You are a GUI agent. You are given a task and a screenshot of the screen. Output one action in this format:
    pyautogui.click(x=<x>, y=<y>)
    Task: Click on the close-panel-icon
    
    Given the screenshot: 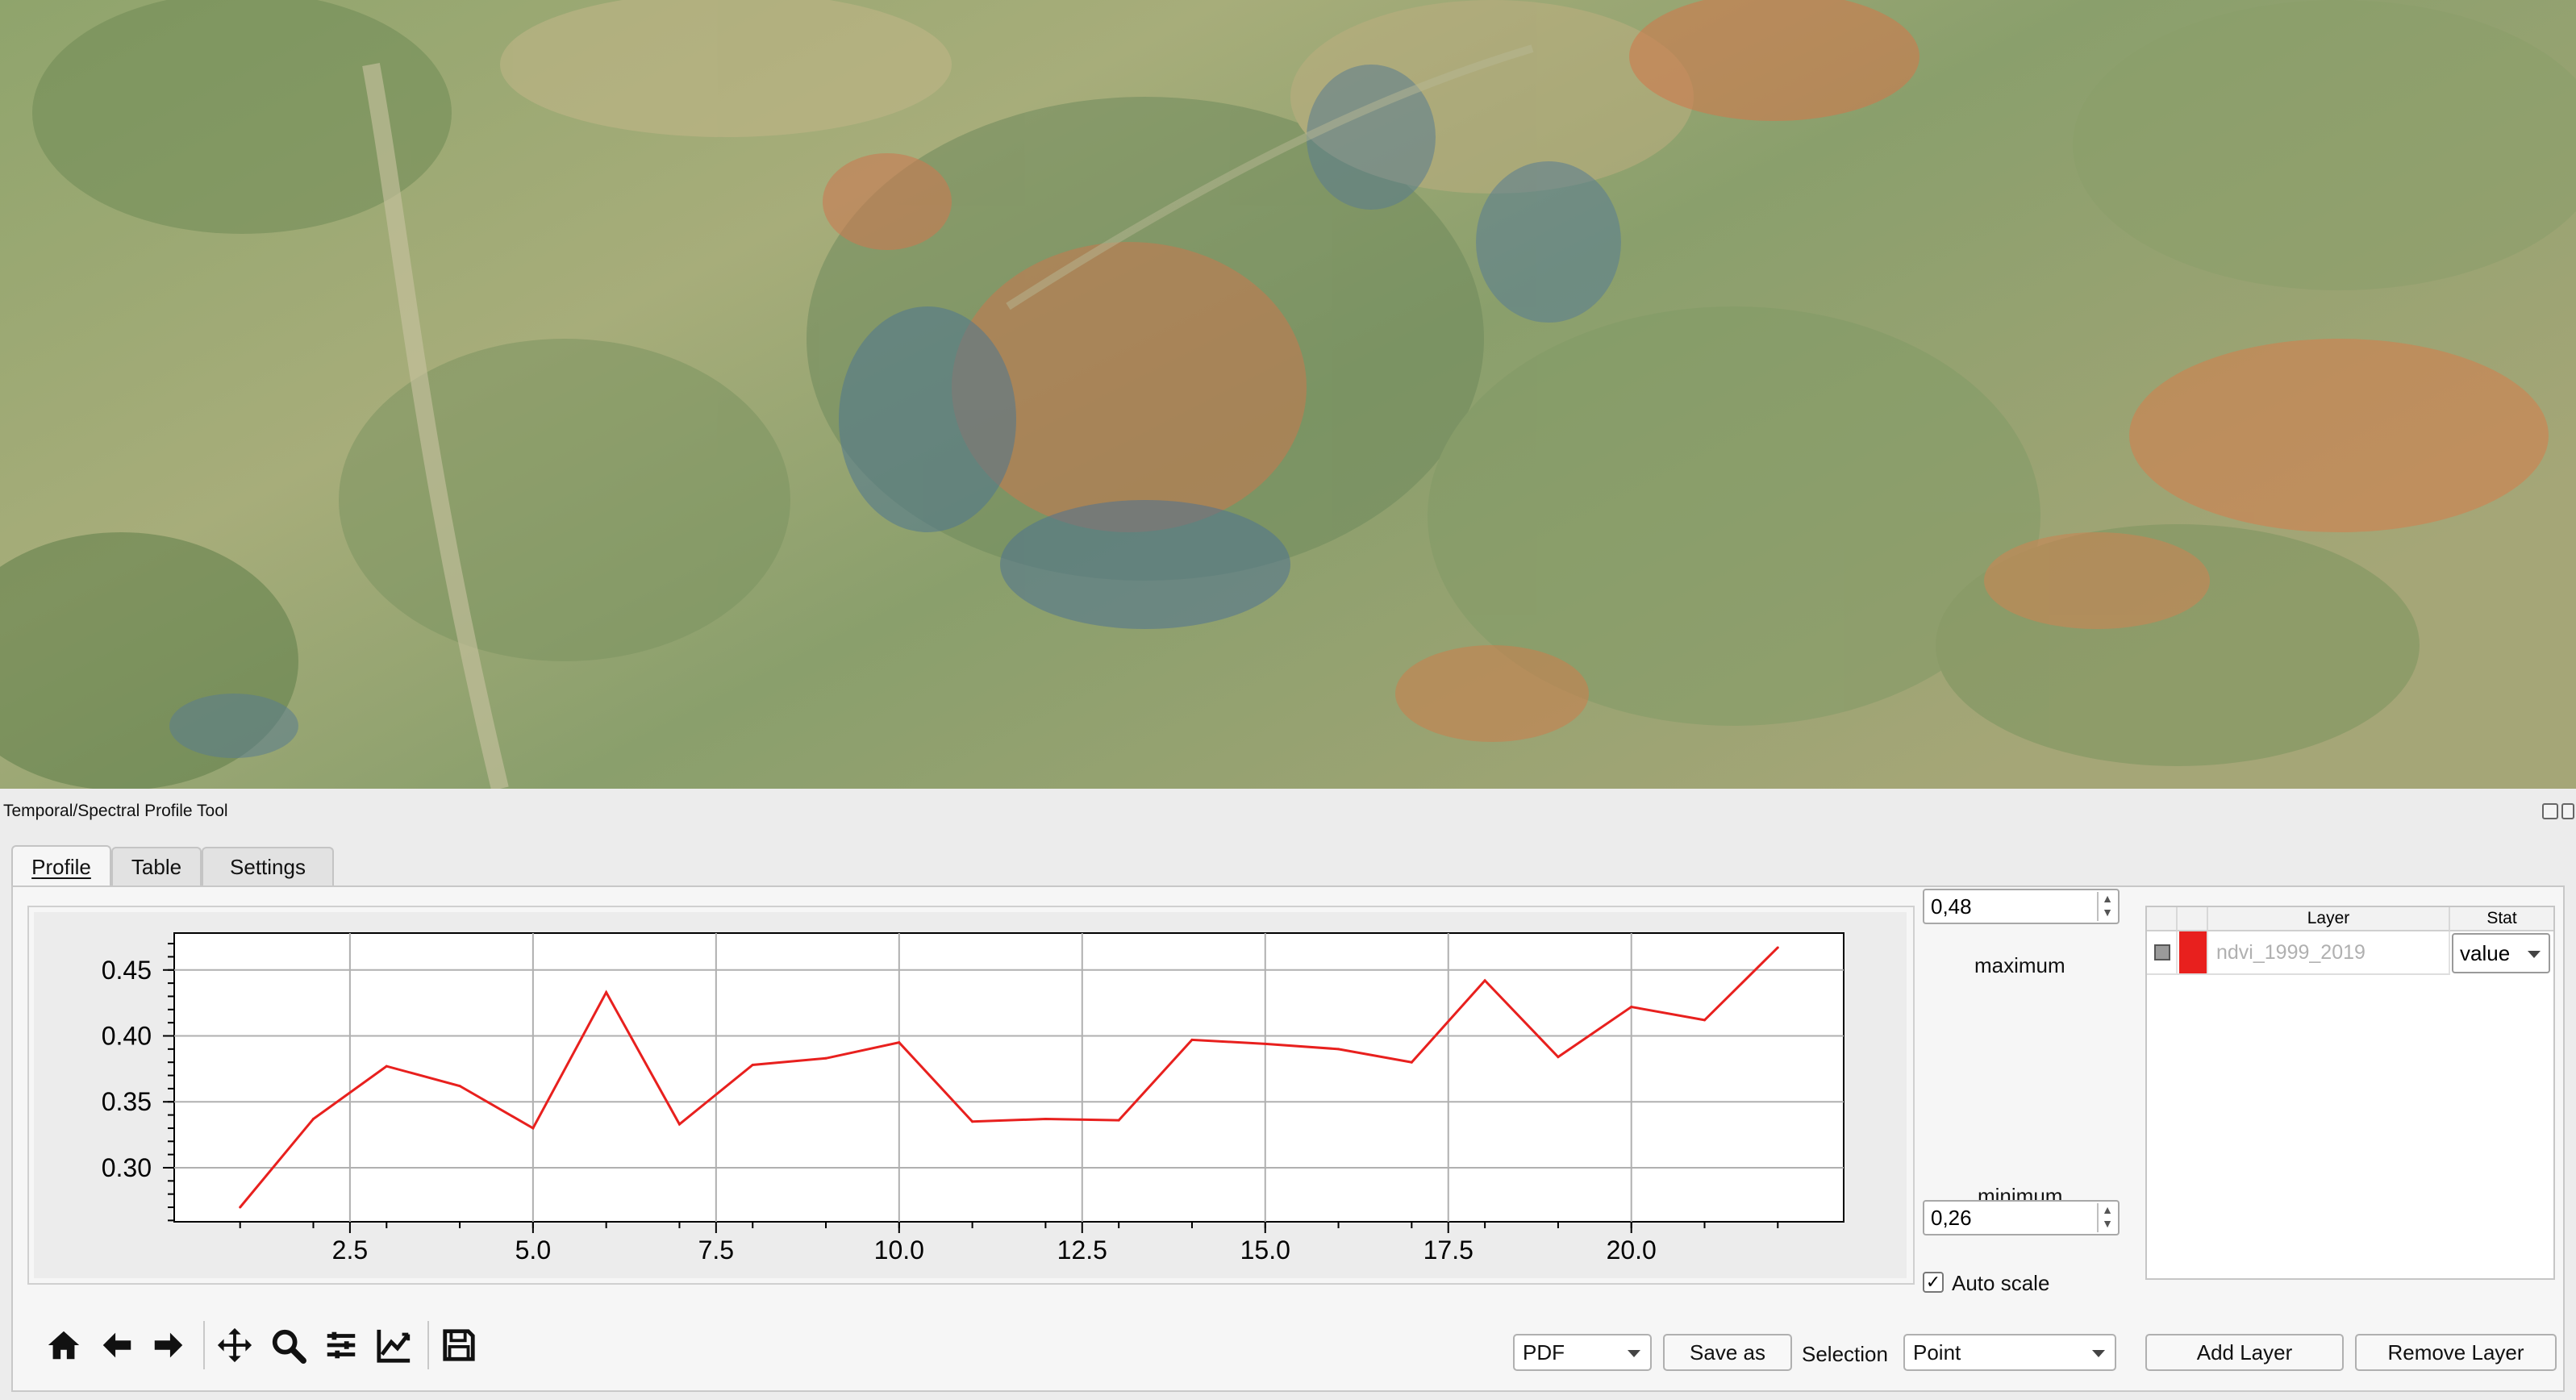 What is the action you would take?
    pyautogui.click(x=2567, y=811)
    